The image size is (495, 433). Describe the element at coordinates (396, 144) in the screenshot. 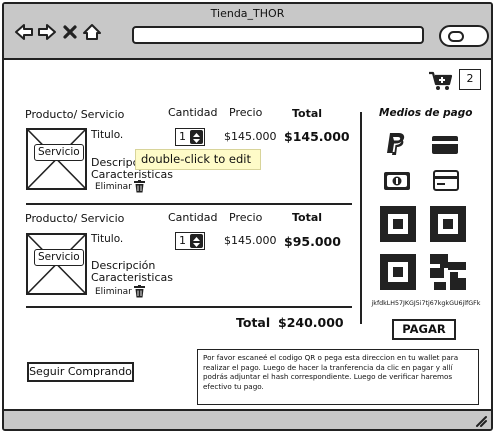

I see `paypal-icon` at that location.